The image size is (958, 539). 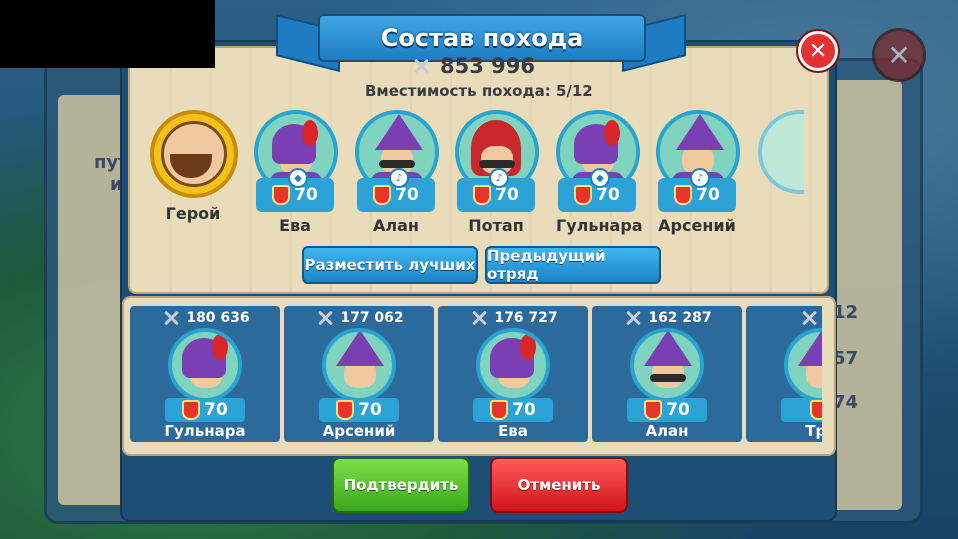 I want to click on close-icon: ✕, so click(x=818, y=51).